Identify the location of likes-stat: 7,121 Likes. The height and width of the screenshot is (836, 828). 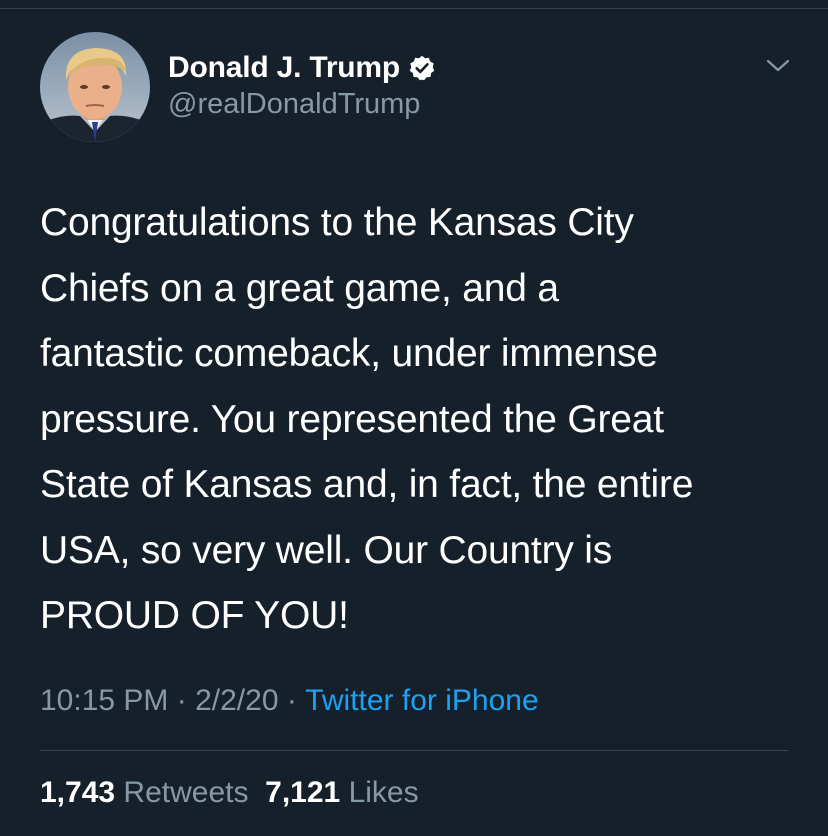
(341, 793).